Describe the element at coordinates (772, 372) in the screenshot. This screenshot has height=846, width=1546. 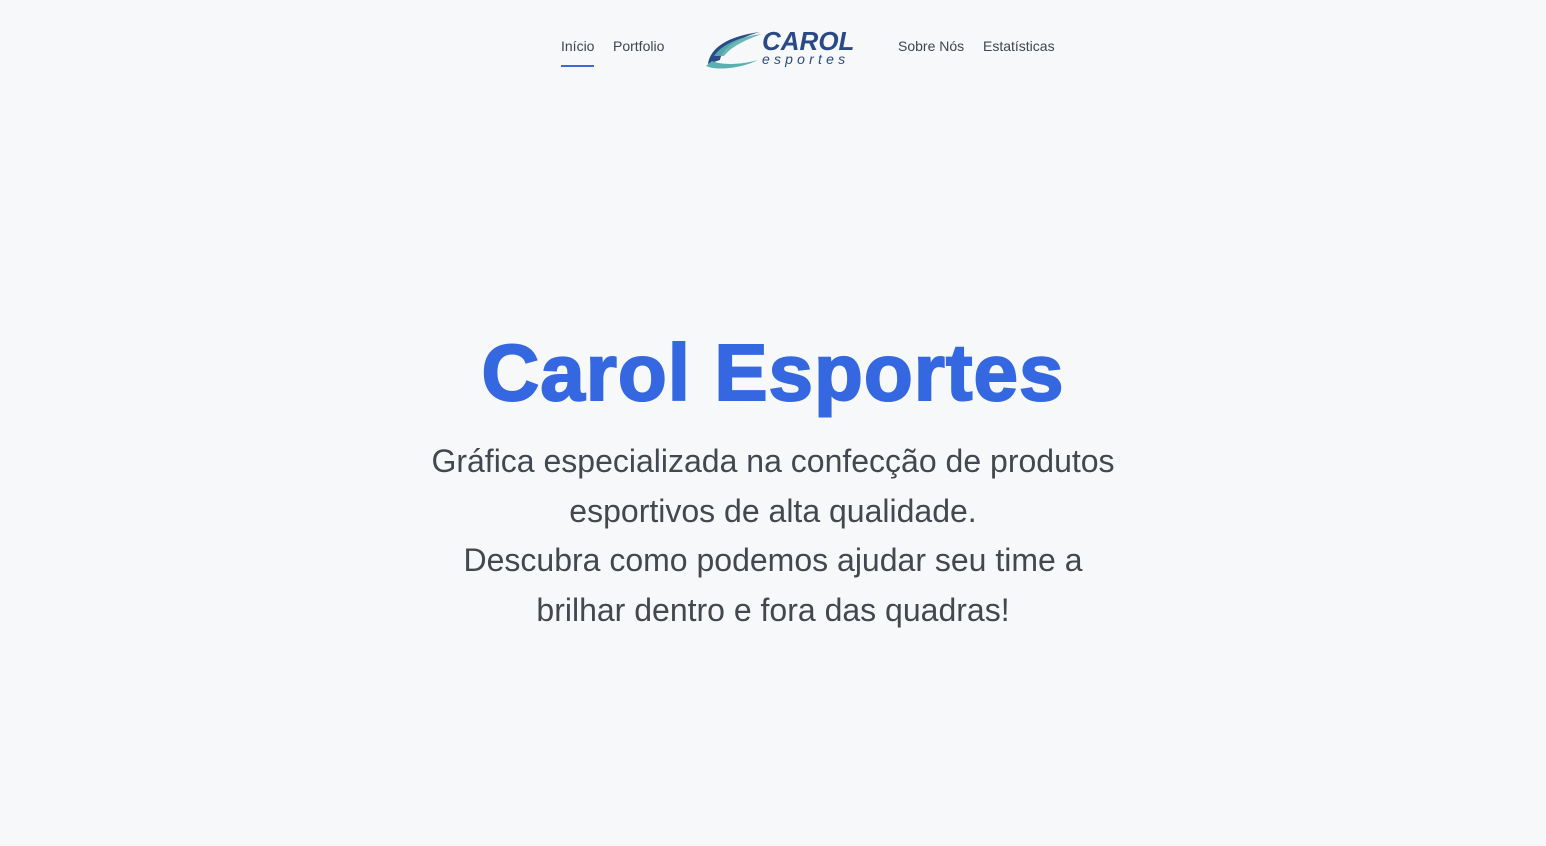
I see `hero-title: Carol Esportes` at that location.